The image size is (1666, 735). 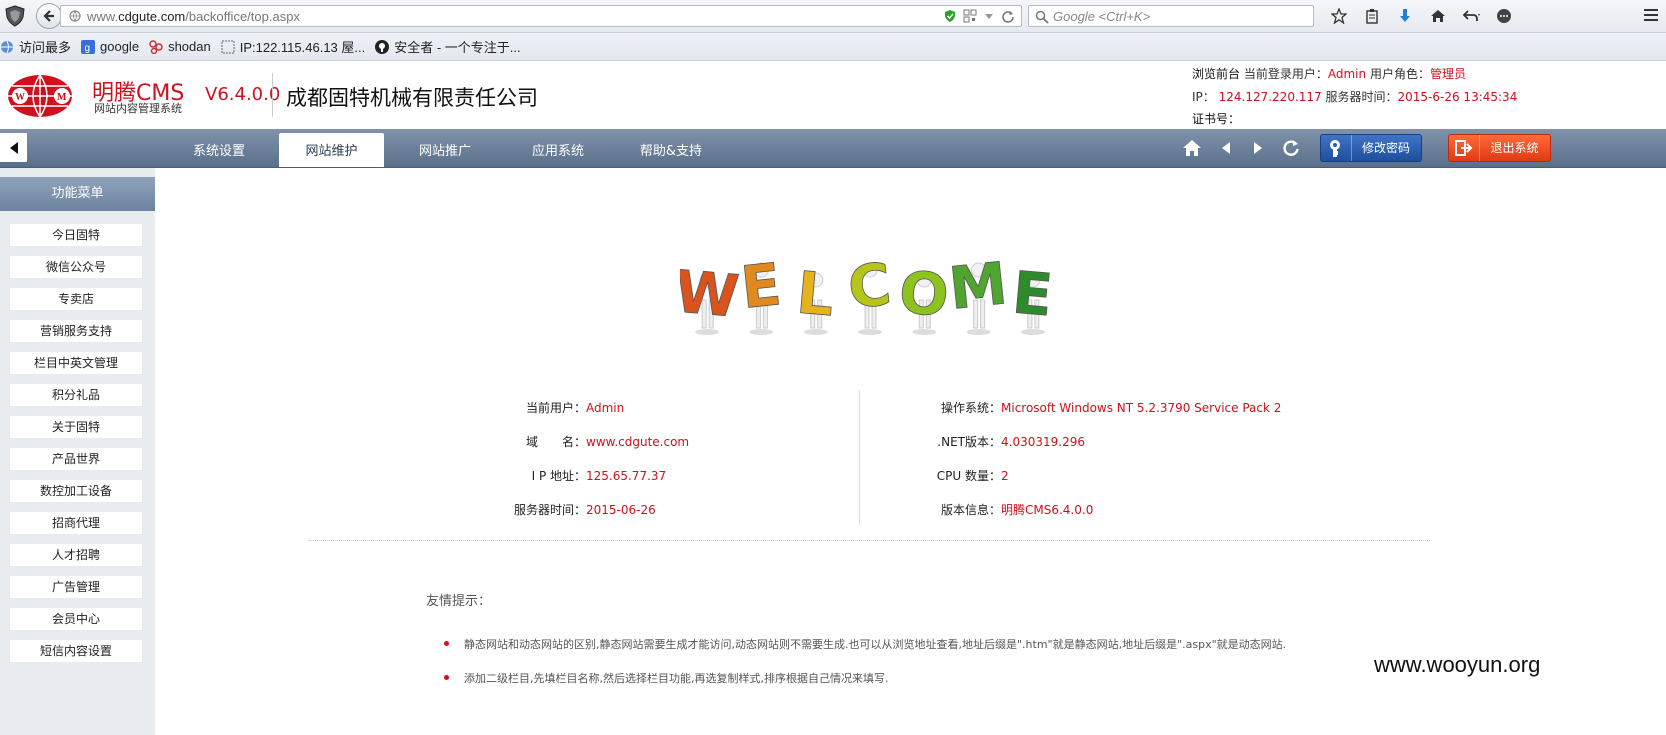 What do you see at coordinates (1011, 442) in the screenshot?
I see `info-dotnet-version: .NET版本：4.030319.296` at bounding box center [1011, 442].